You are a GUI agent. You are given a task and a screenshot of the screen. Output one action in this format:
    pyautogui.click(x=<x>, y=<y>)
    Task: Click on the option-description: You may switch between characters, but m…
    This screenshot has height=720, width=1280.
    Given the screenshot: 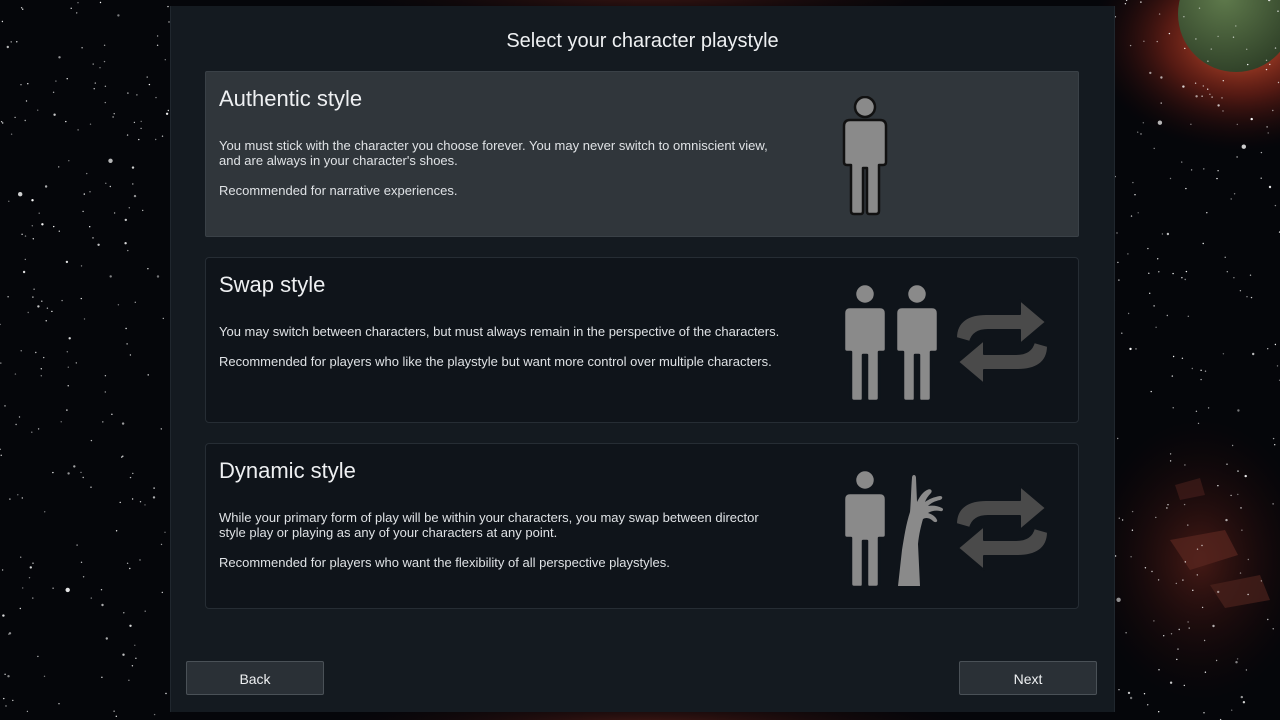 What is the action you would take?
    pyautogui.click(x=504, y=354)
    